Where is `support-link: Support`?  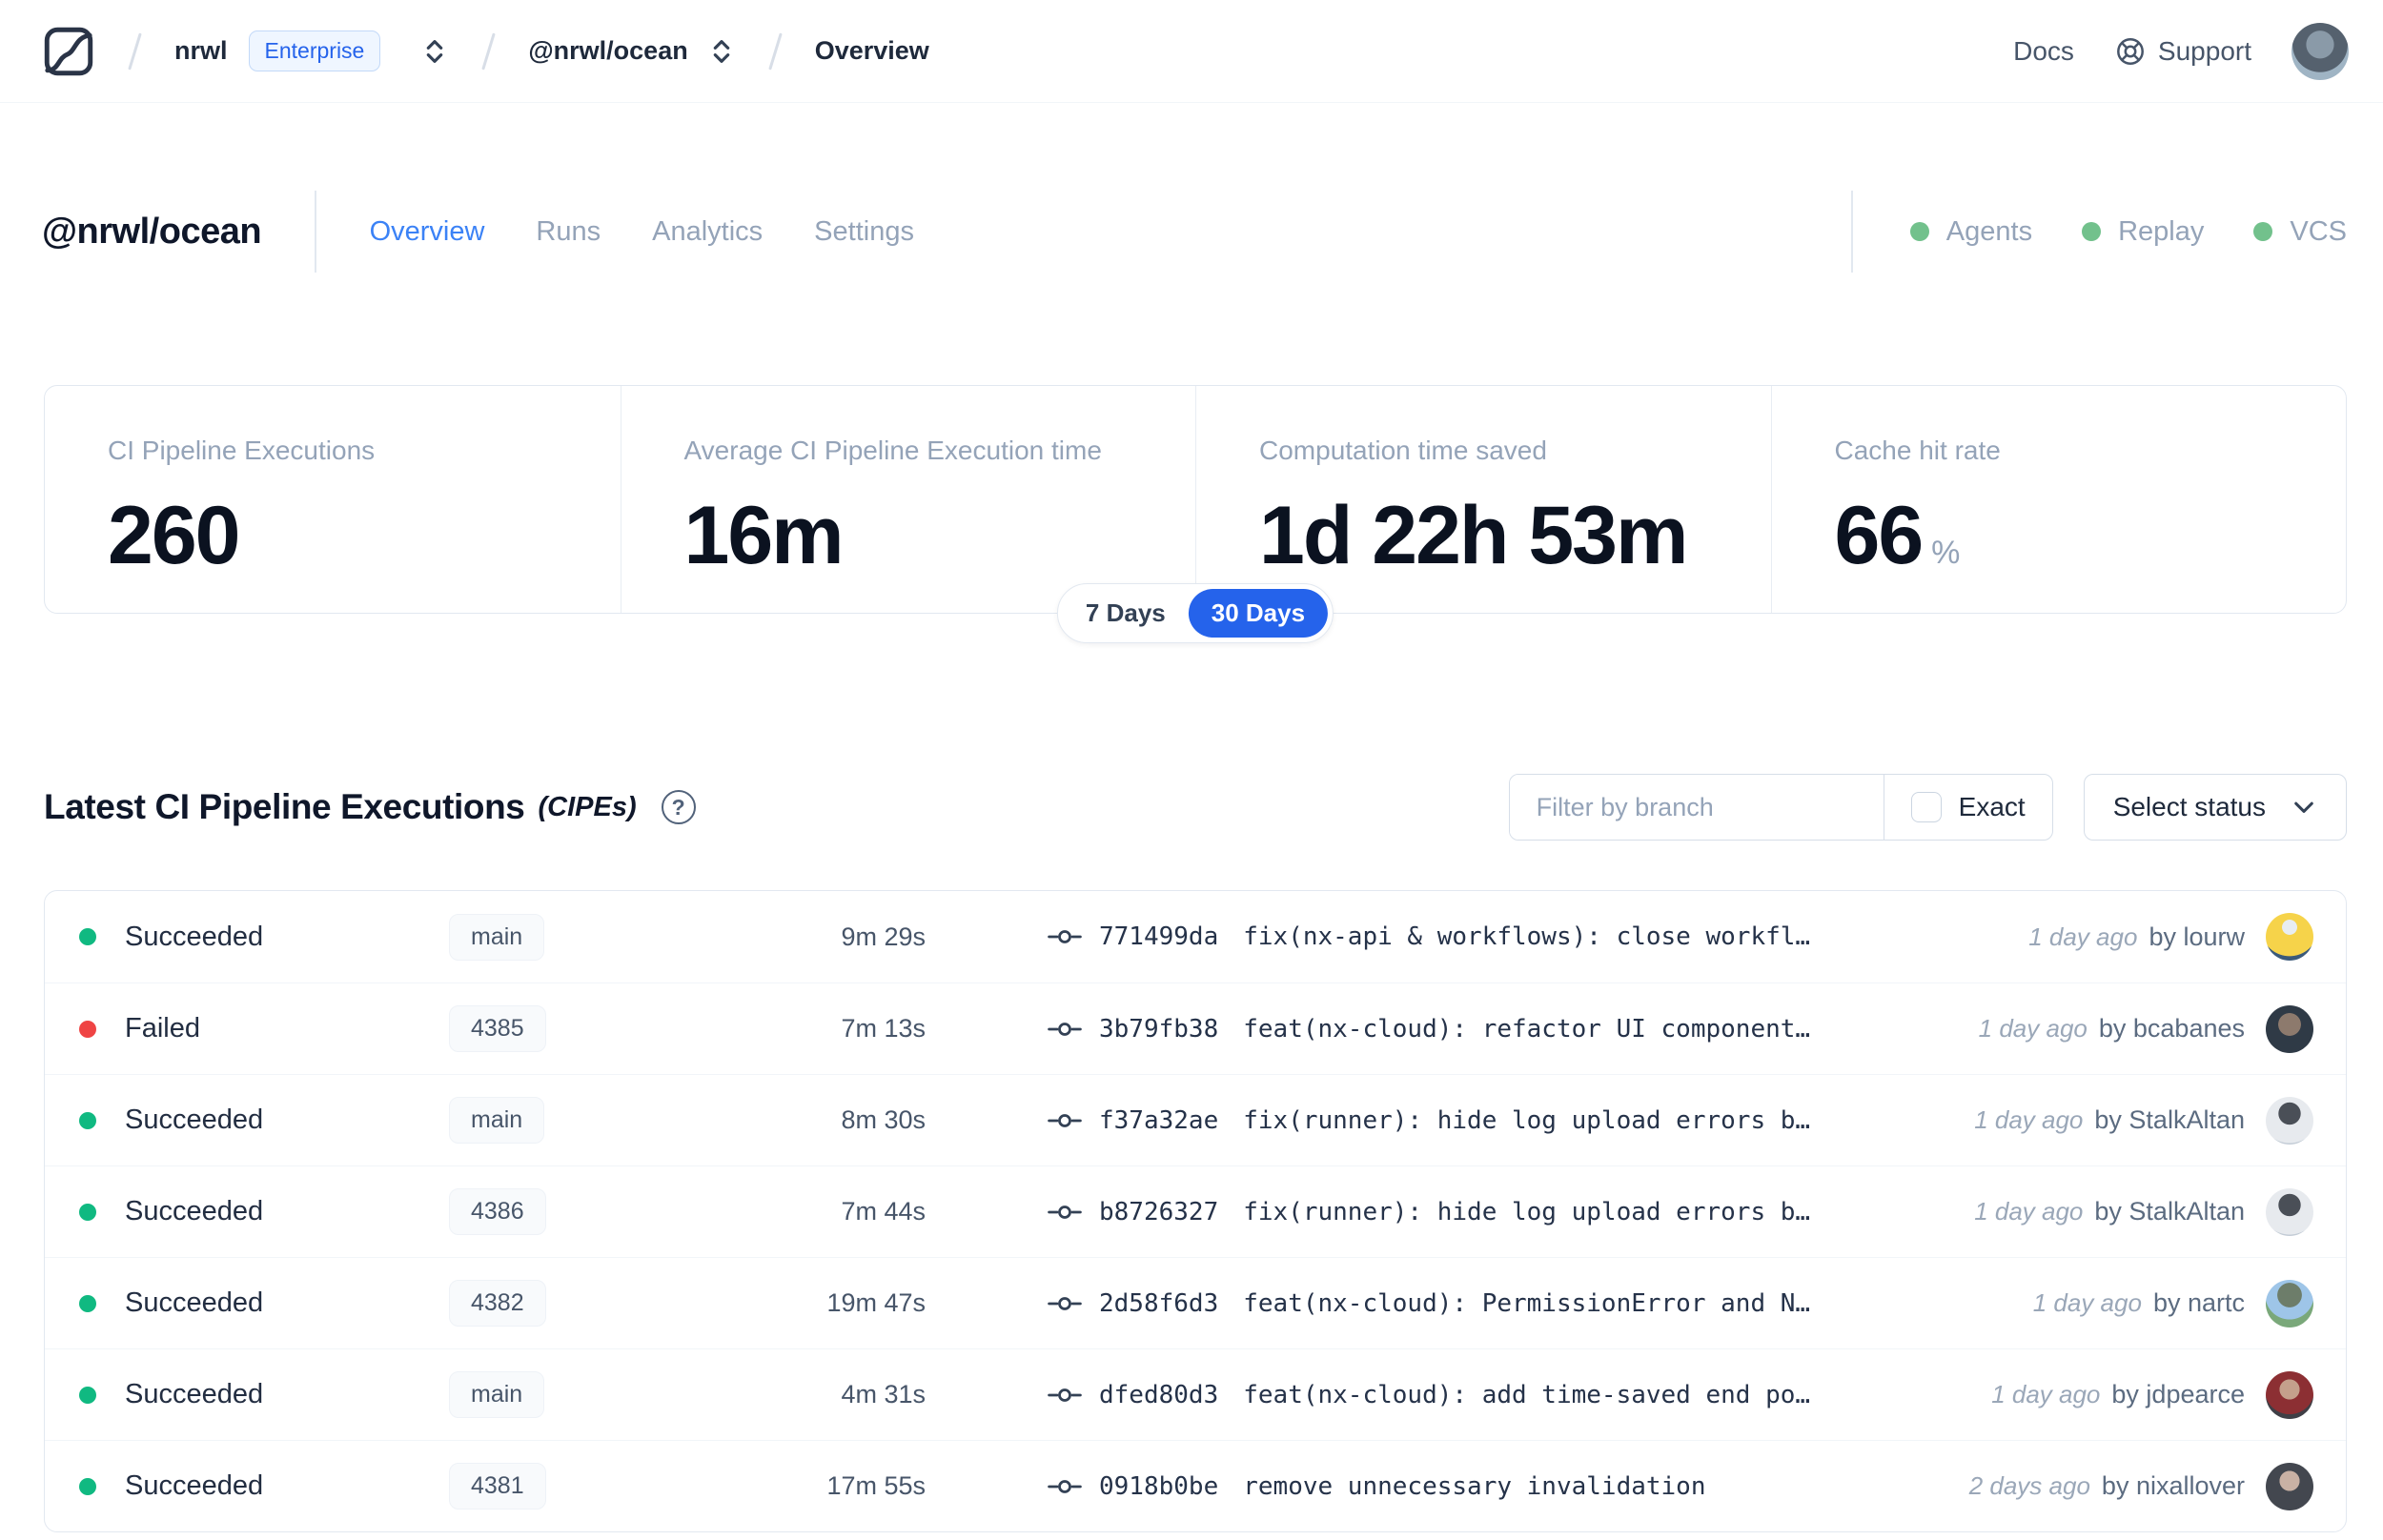
support-link: Support is located at coordinates (2182, 51).